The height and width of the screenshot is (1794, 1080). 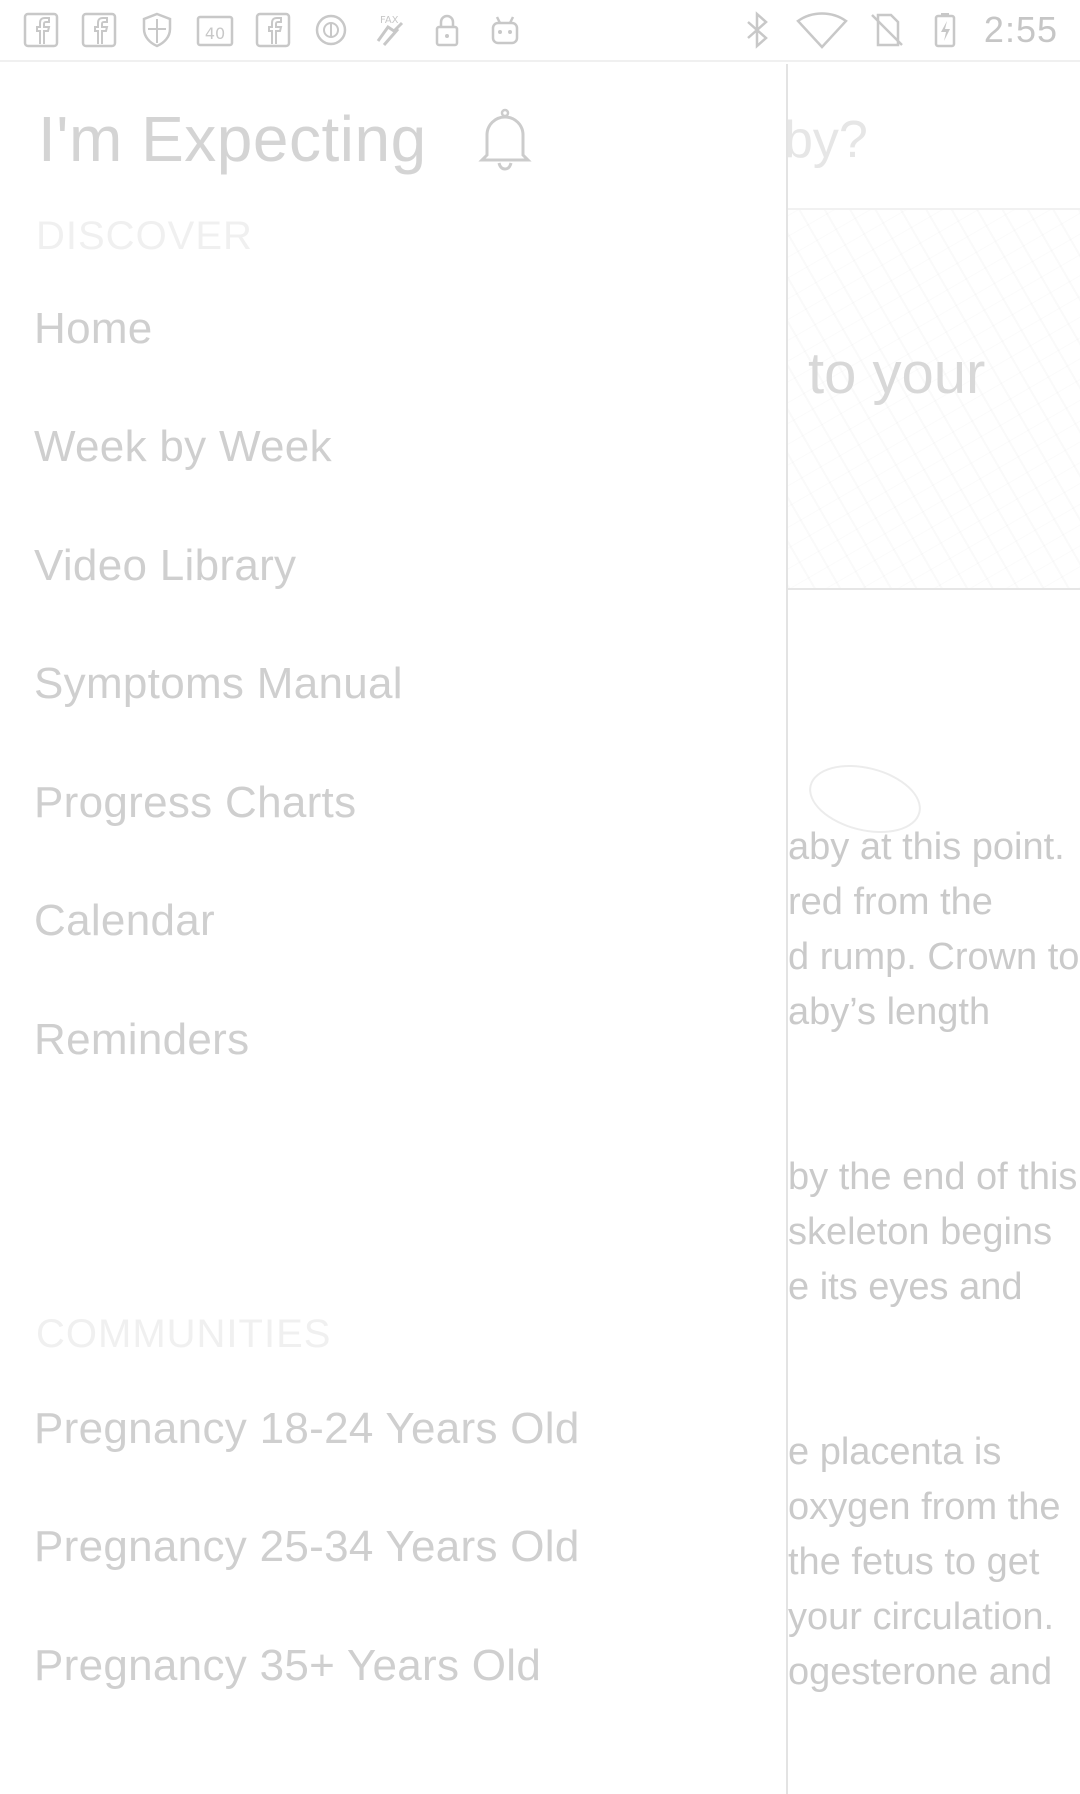 I want to click on lock-icon, so click(x=447, y=30).